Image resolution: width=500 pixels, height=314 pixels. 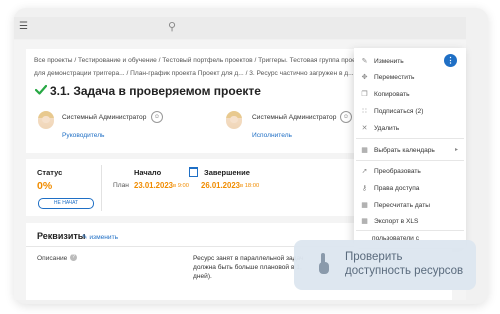 What do you see at coordinates (364, 188) in the screenshot?
I see `key-icon: ⚷` at bounding box center [364, 188].